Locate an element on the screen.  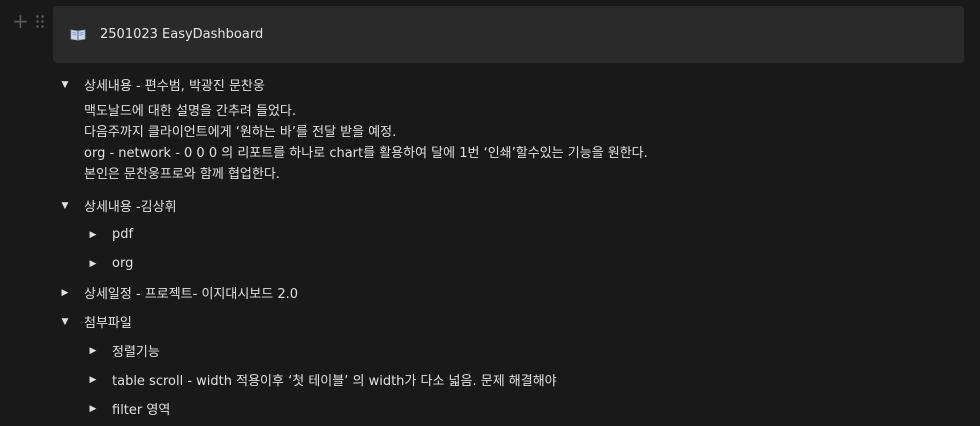
toggle-title: 상세내용 -김상휘 is located at coordinates (130, 207).